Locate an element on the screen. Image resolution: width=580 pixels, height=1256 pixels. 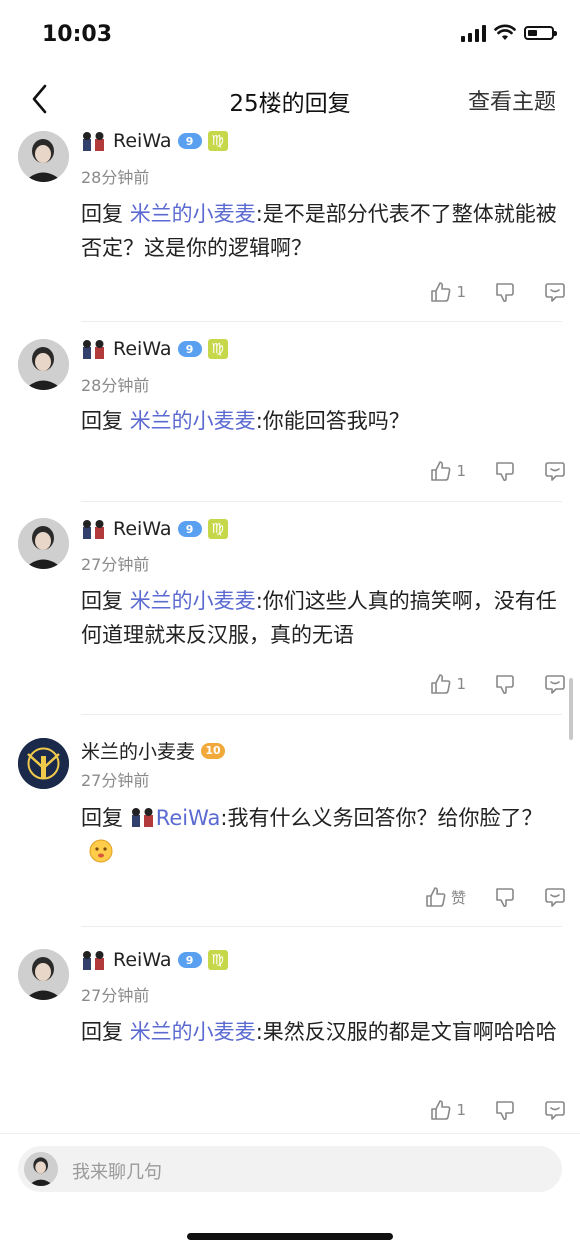
chevron-left-icon is located at coordinates (39, 99).